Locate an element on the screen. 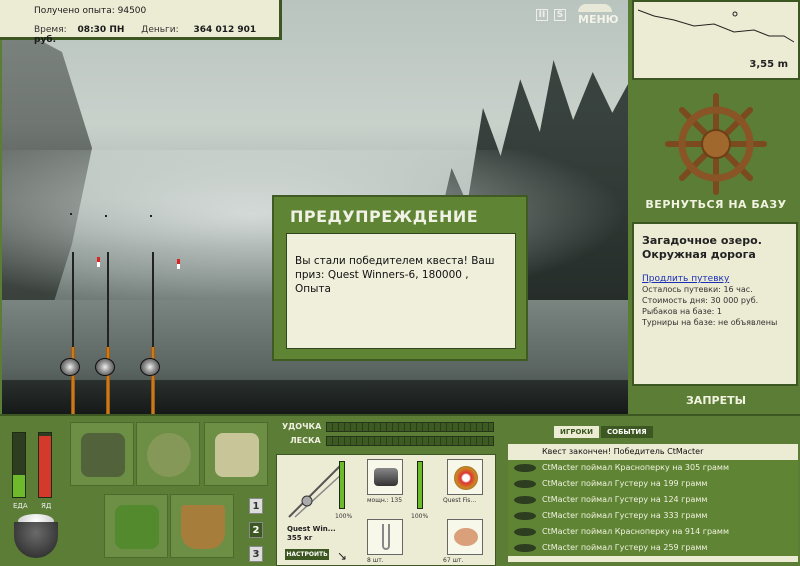  location-name-1: Загадочное озеро. is located at coordinates (702, 240).